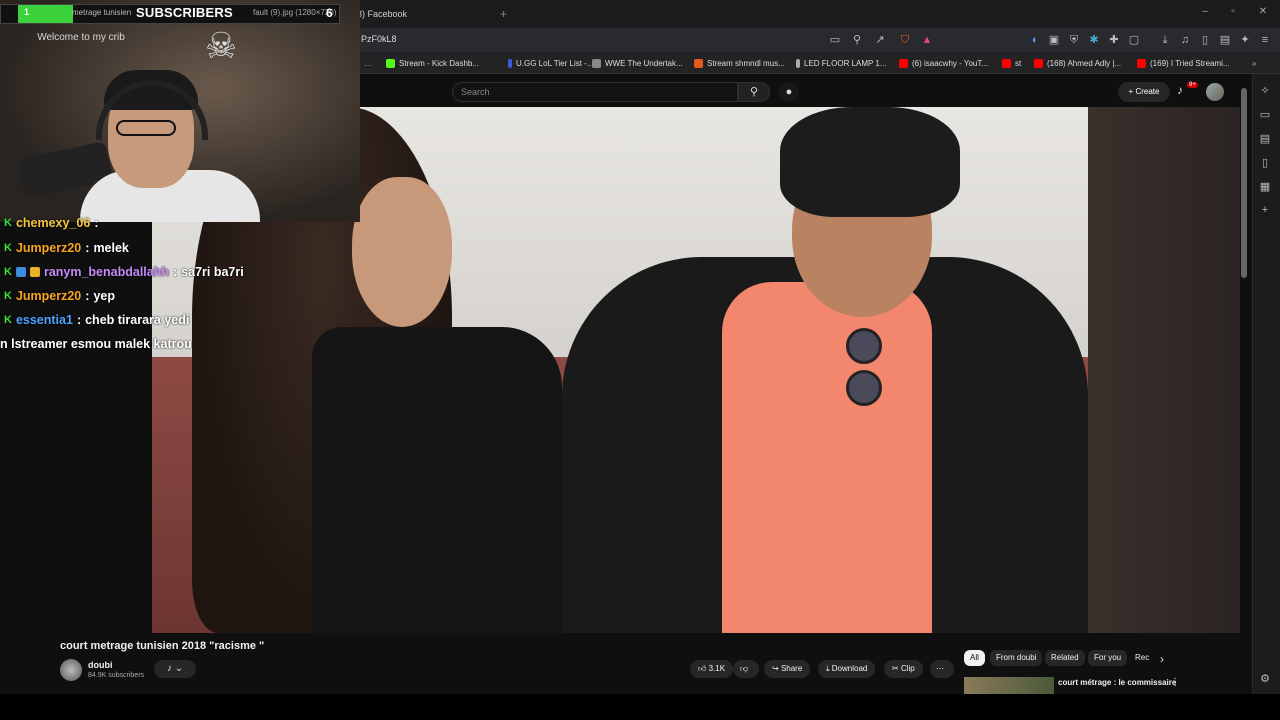  Describe the element at coordinates (1009, 685) in the screenshot. I see `recommendation-thumbnail` at that location.